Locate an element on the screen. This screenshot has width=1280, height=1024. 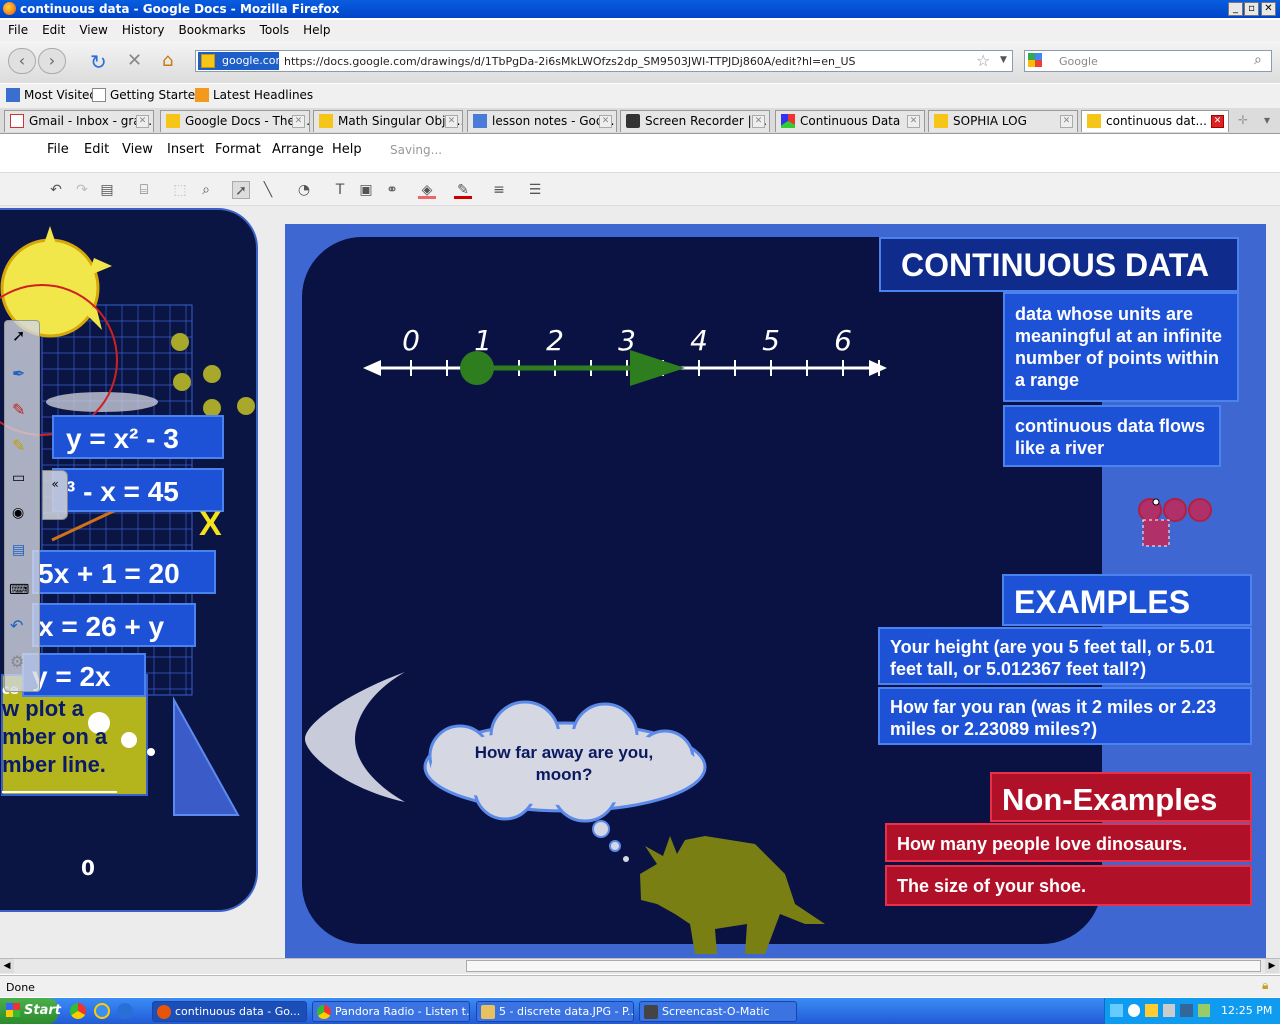
image-icon: ▣ is located at coordinates (366, 190).